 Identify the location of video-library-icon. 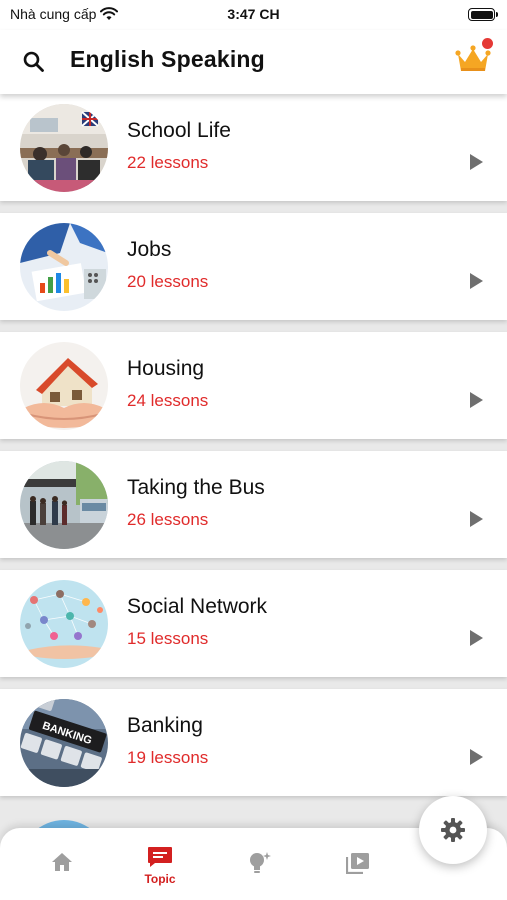
(357, 863).